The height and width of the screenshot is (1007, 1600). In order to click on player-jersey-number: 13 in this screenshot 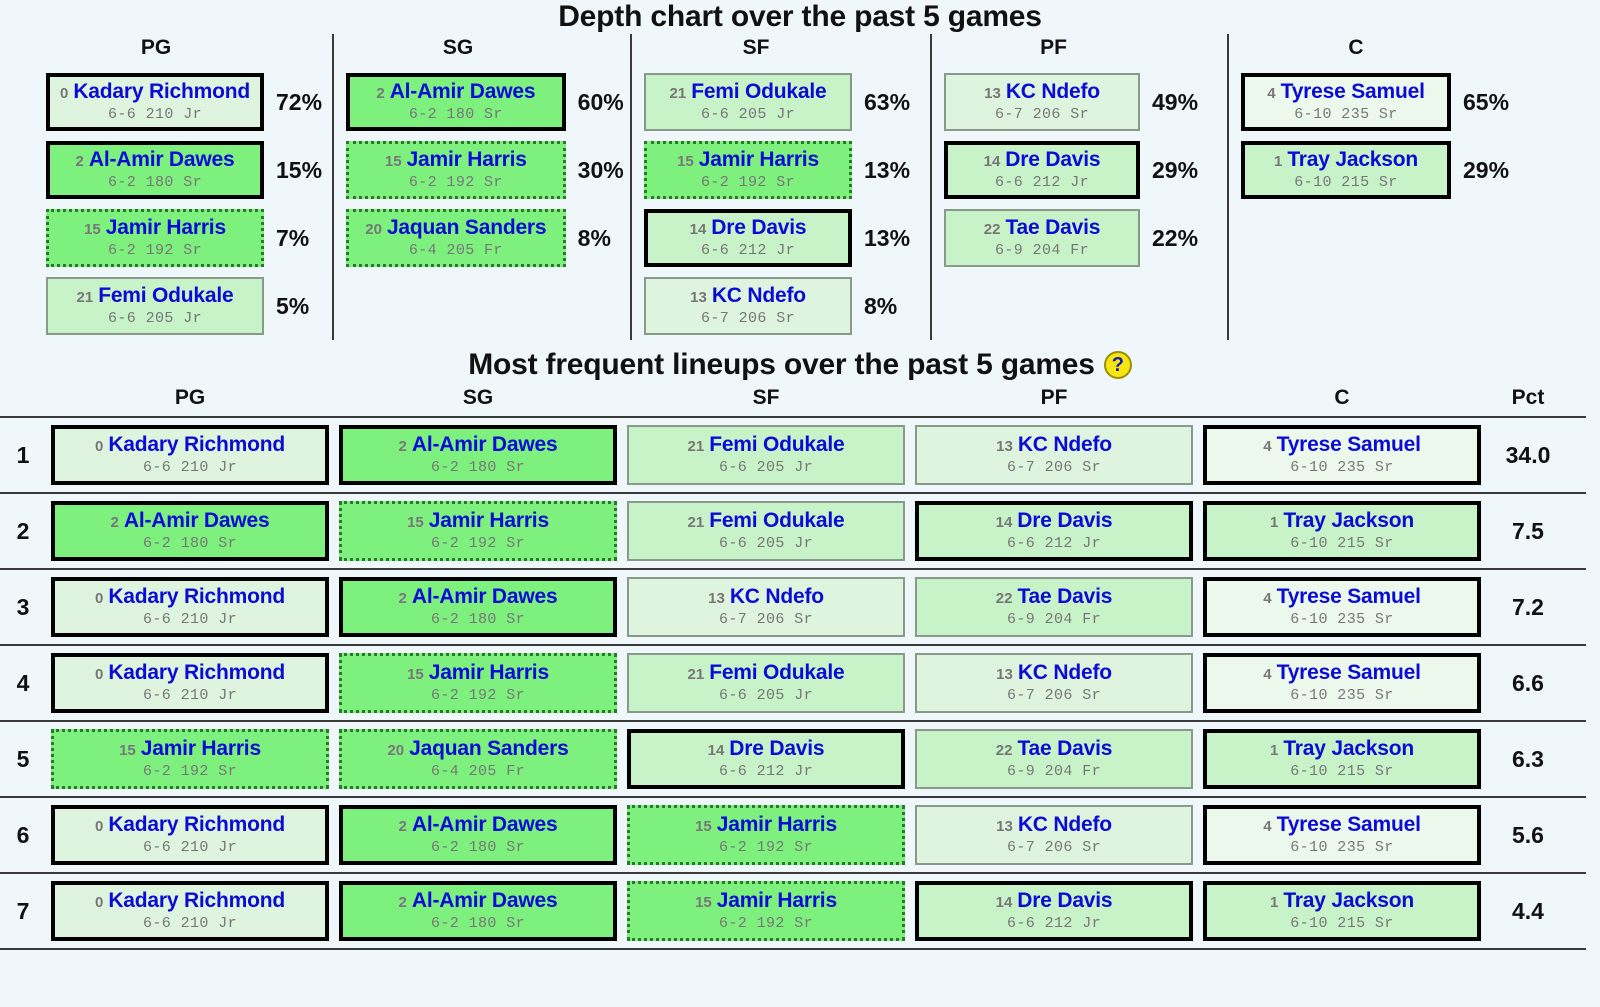, I will do `click(1004, 674)`.